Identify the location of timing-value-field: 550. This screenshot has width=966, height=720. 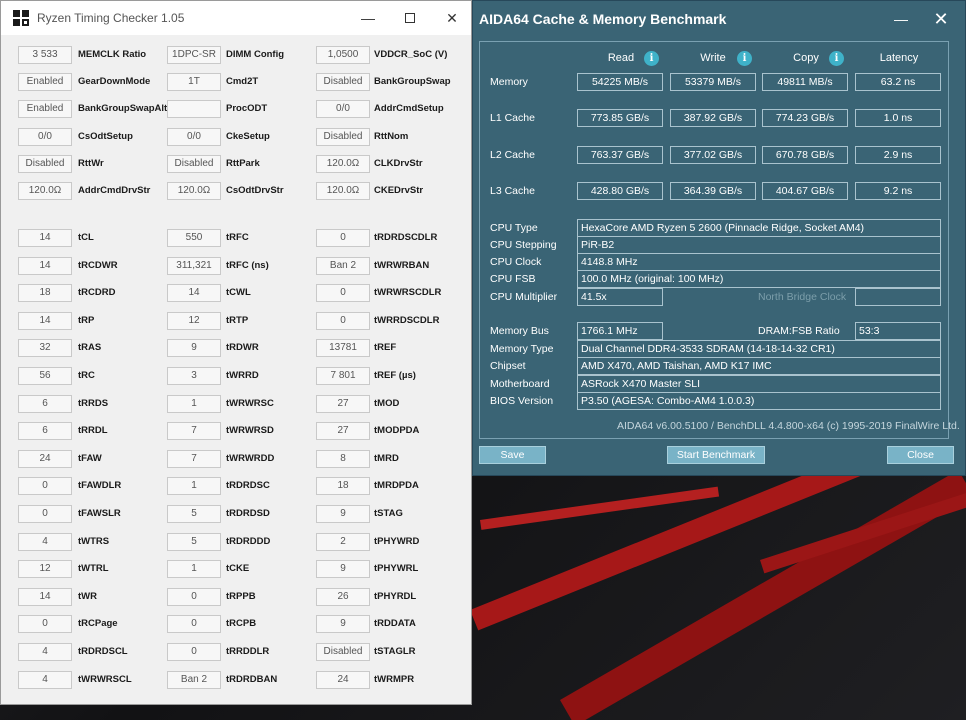
(194, 238).